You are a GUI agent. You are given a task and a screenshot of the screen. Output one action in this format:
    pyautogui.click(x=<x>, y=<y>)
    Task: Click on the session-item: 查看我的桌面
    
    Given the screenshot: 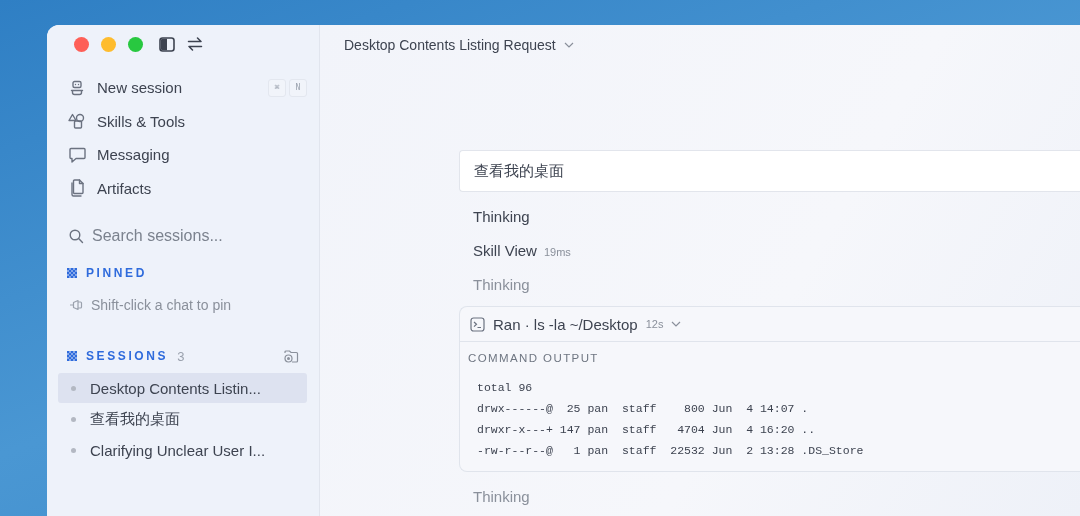 What is the action you would take?
    pyautogui.click(x=182, y=419)
    